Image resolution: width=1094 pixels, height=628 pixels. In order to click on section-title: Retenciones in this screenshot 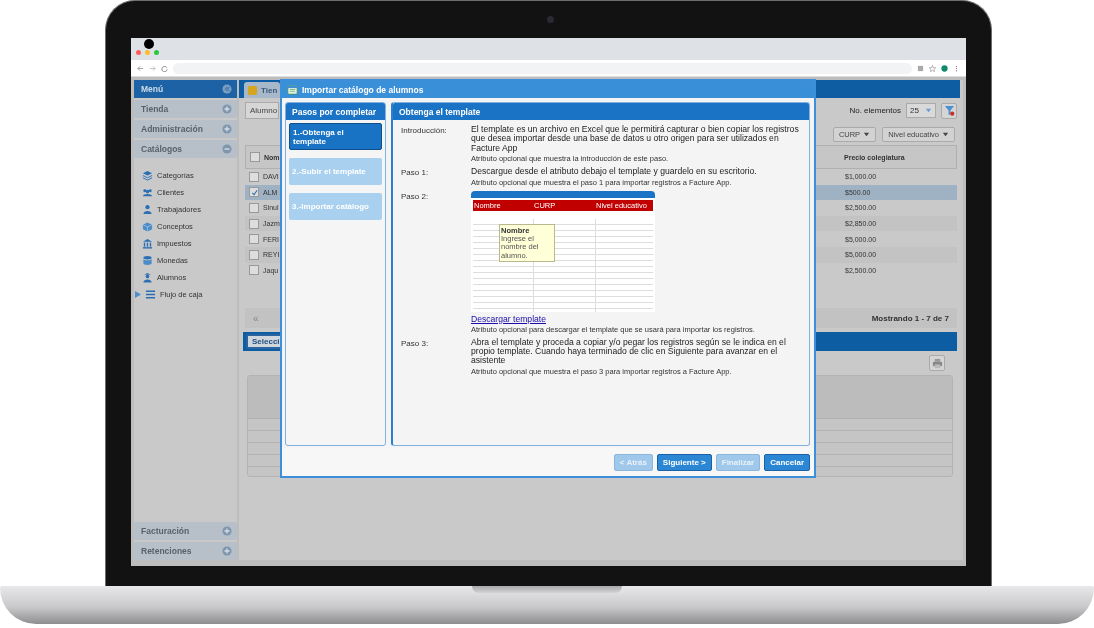, I will do `click(166, 551)`.